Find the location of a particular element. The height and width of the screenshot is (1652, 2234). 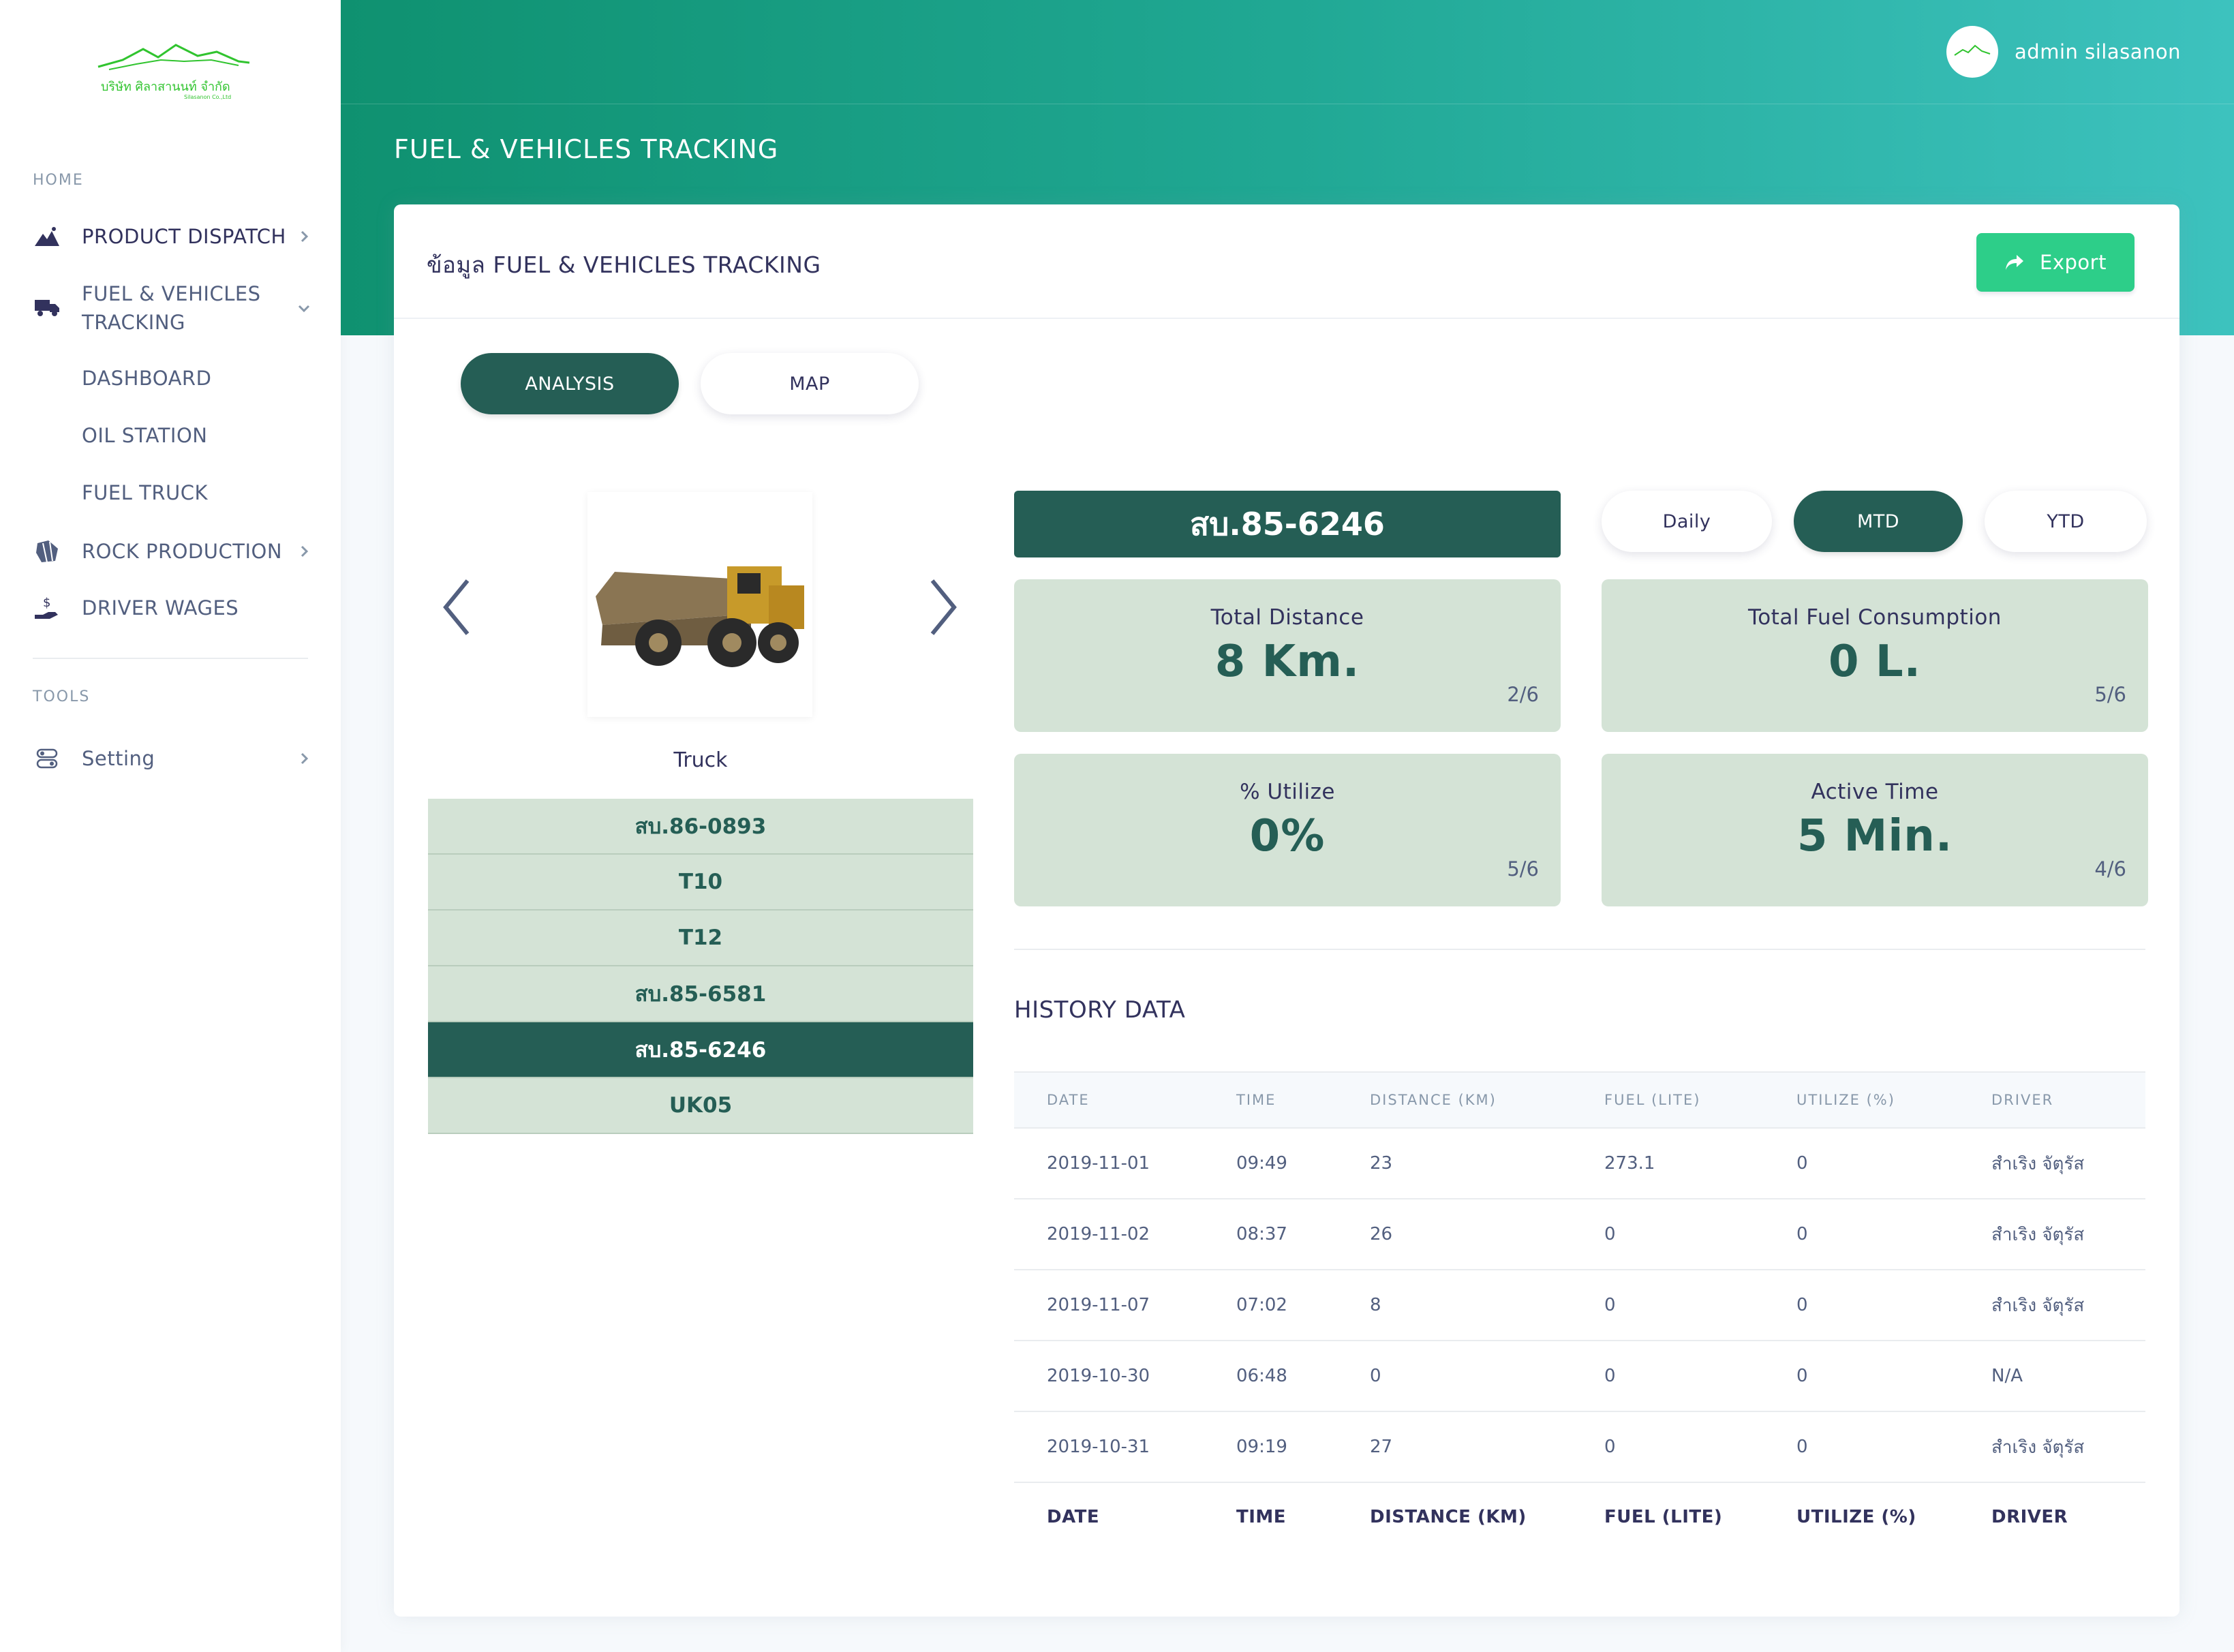

column-header-fuel: FUEL (LITE) is located at coordinates (1668, 1100).